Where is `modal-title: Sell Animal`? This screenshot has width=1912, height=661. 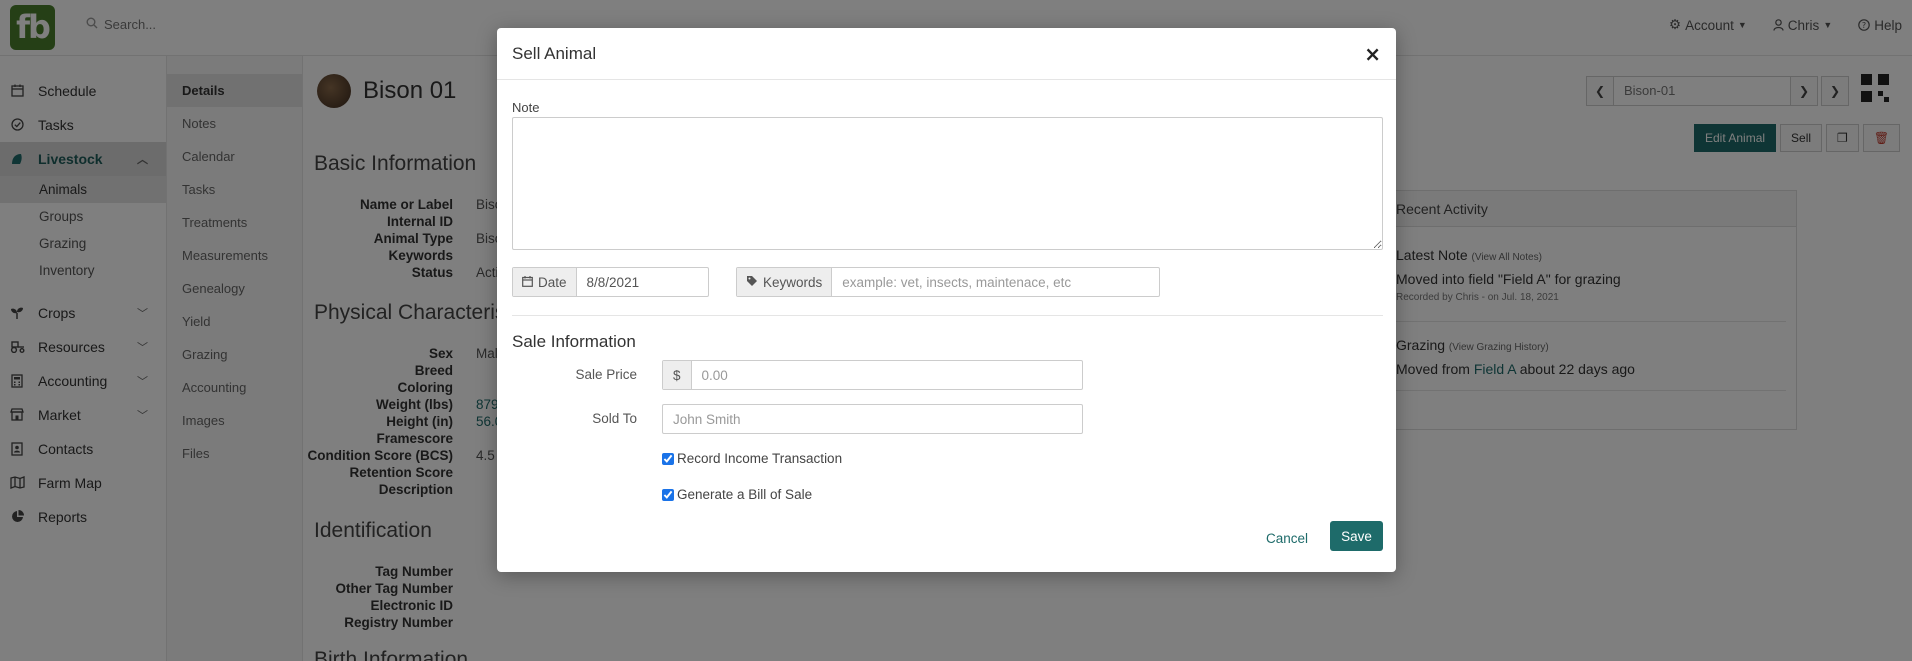
modal-title: Sell Animal is located at coordinates (554, 53).